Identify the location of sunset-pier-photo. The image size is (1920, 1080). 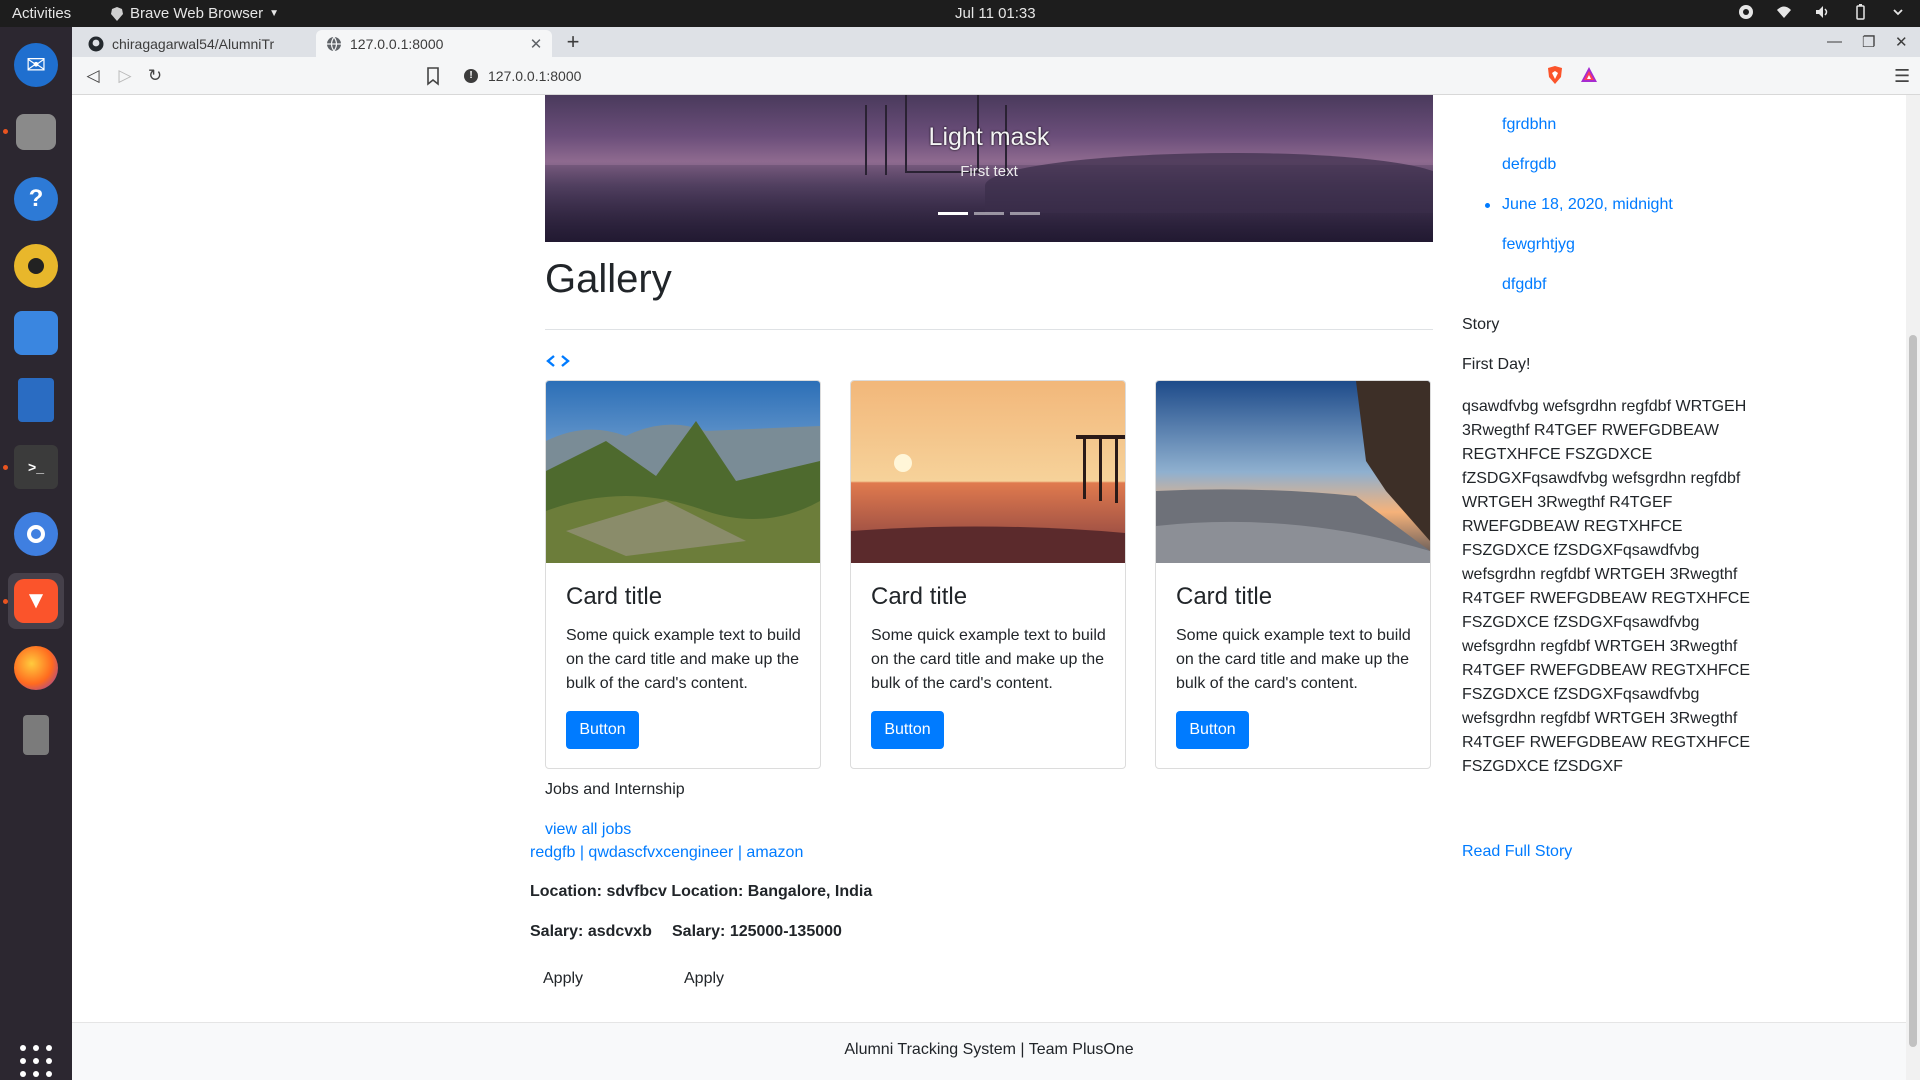
(988, 472).